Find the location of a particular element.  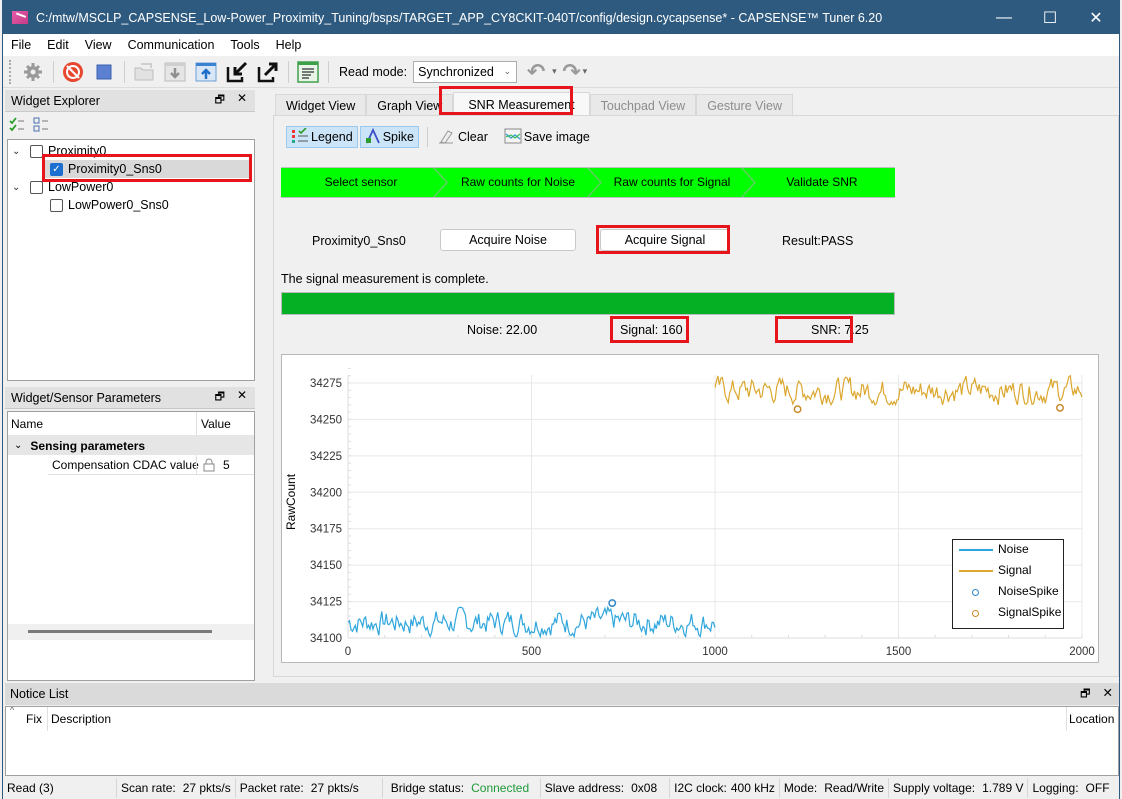

column-fix: Fix is located at coordinates (34, 719).